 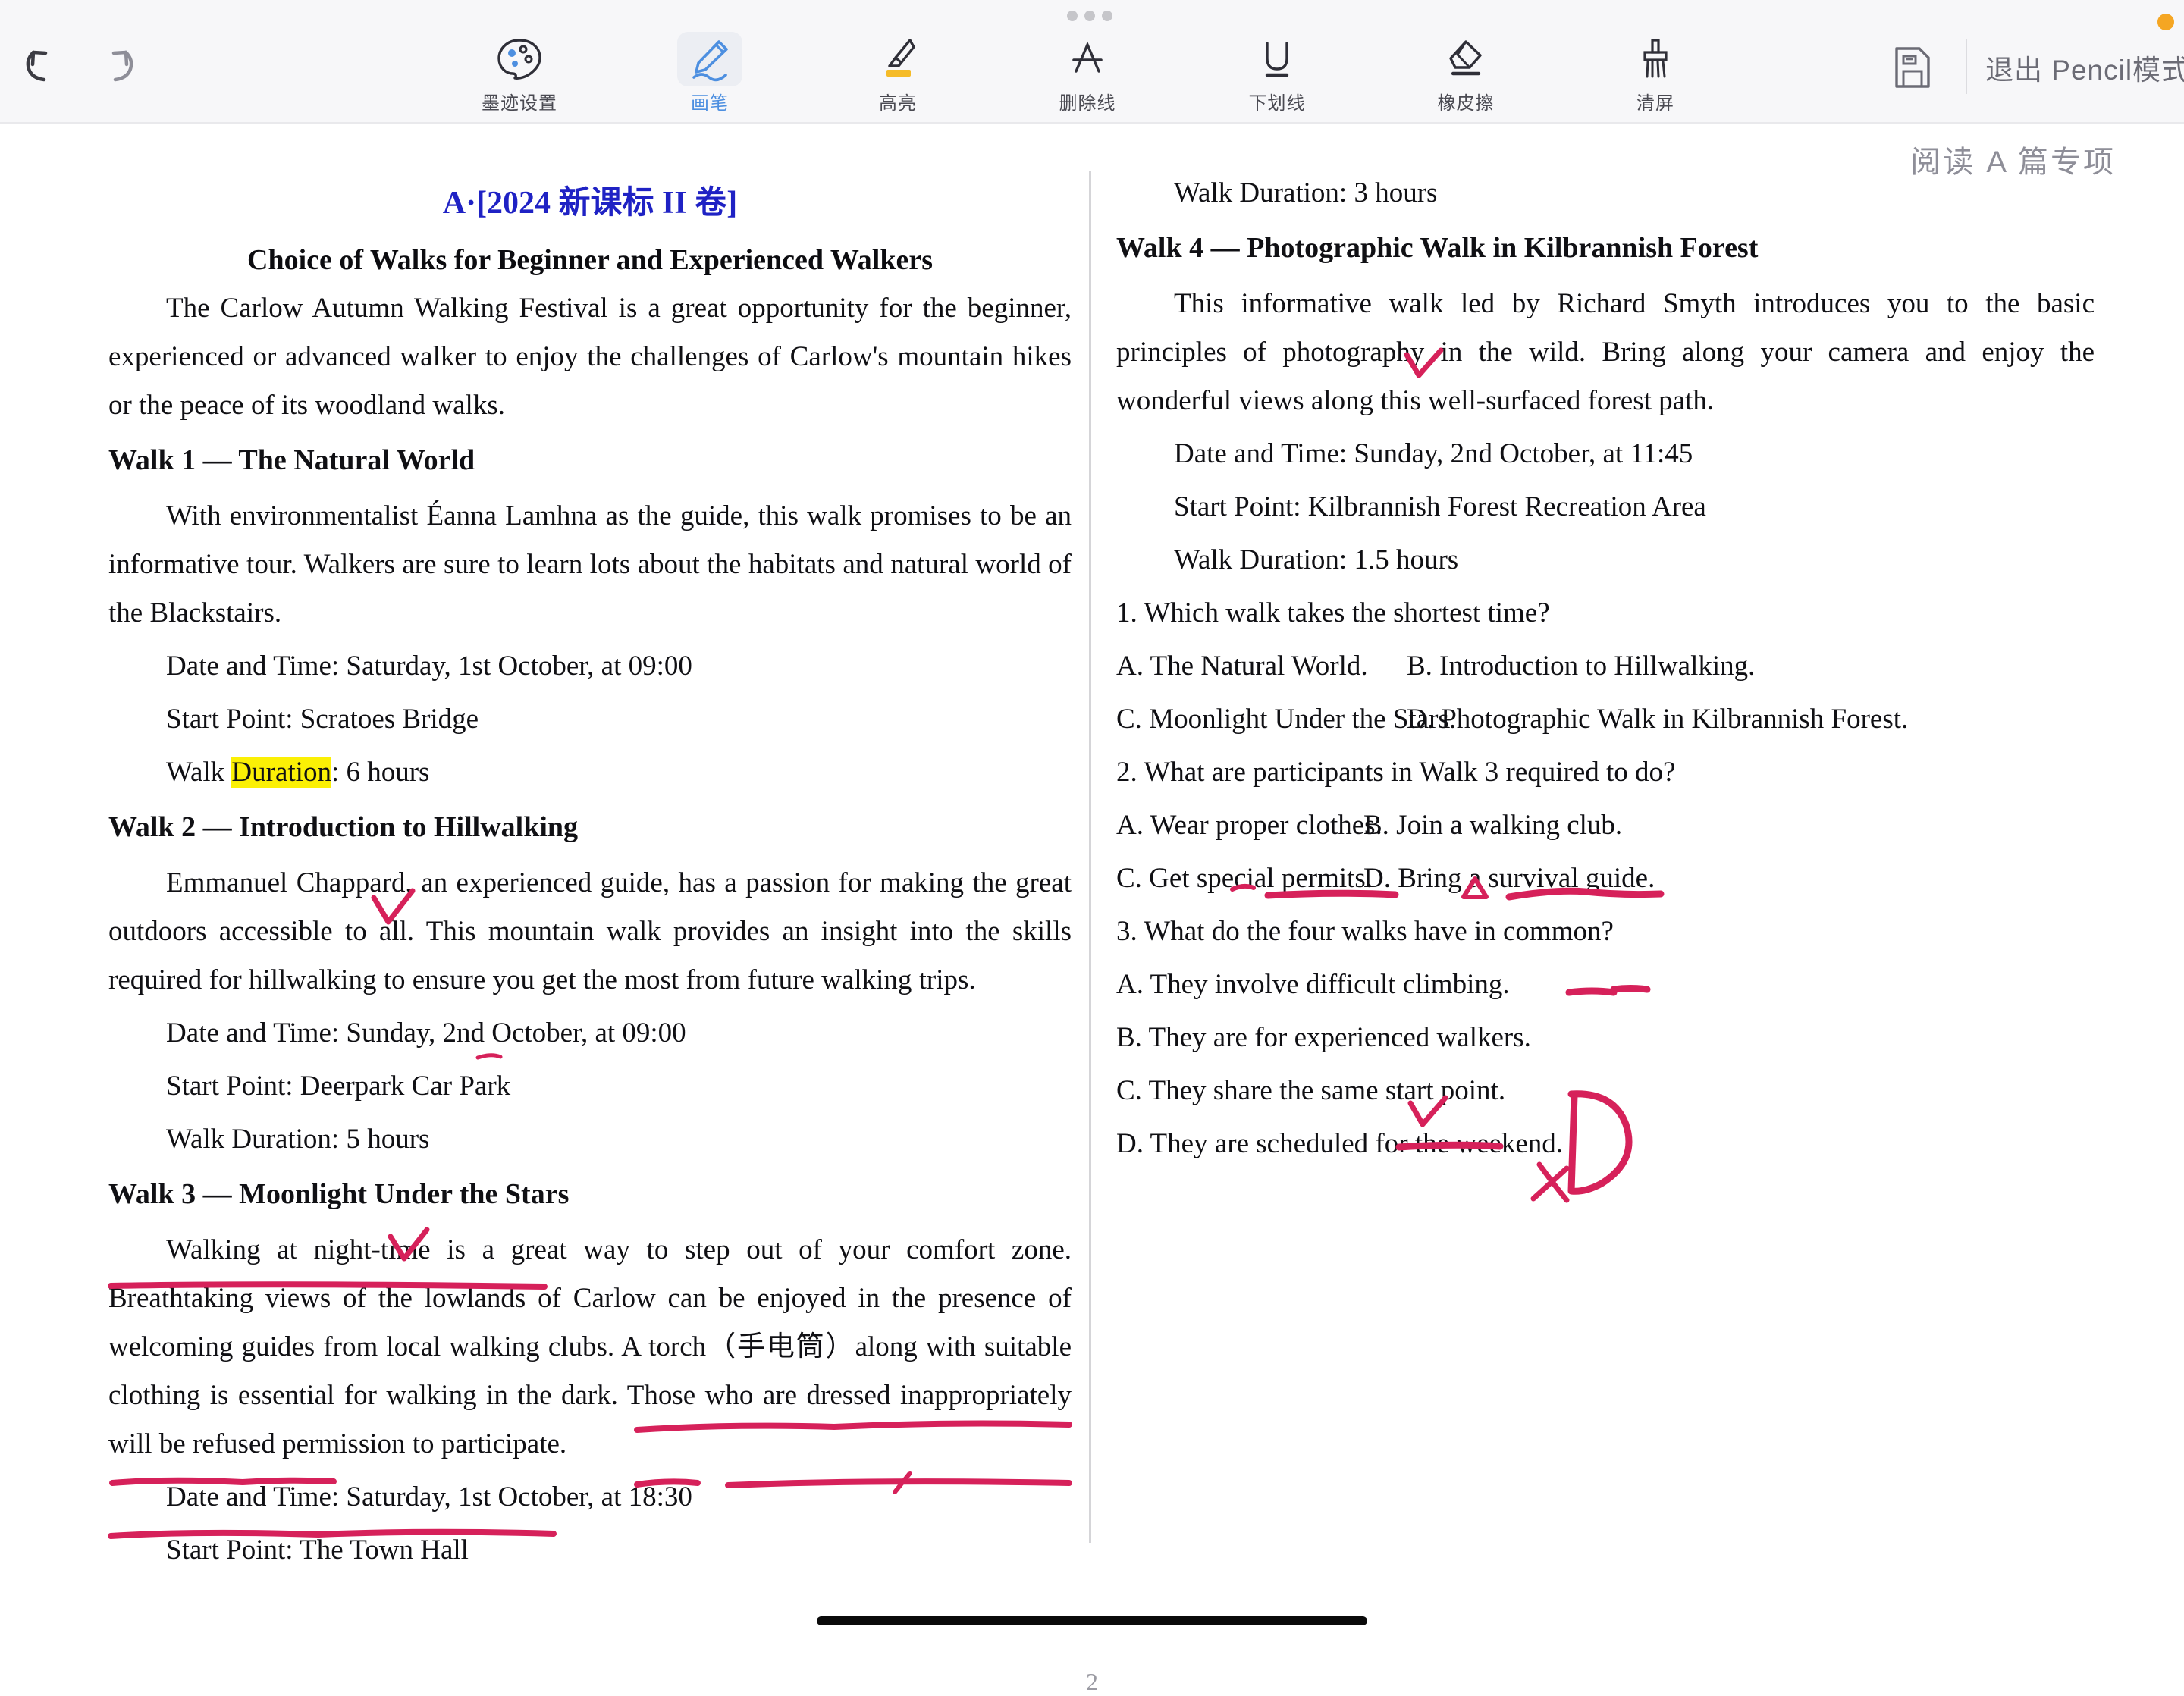 What do you see at coordinates (1605, 1038) in the screenshot?
I see `question-3-option-b: B. They are for experienced walkers.` at bounding box center [1605, 1038].